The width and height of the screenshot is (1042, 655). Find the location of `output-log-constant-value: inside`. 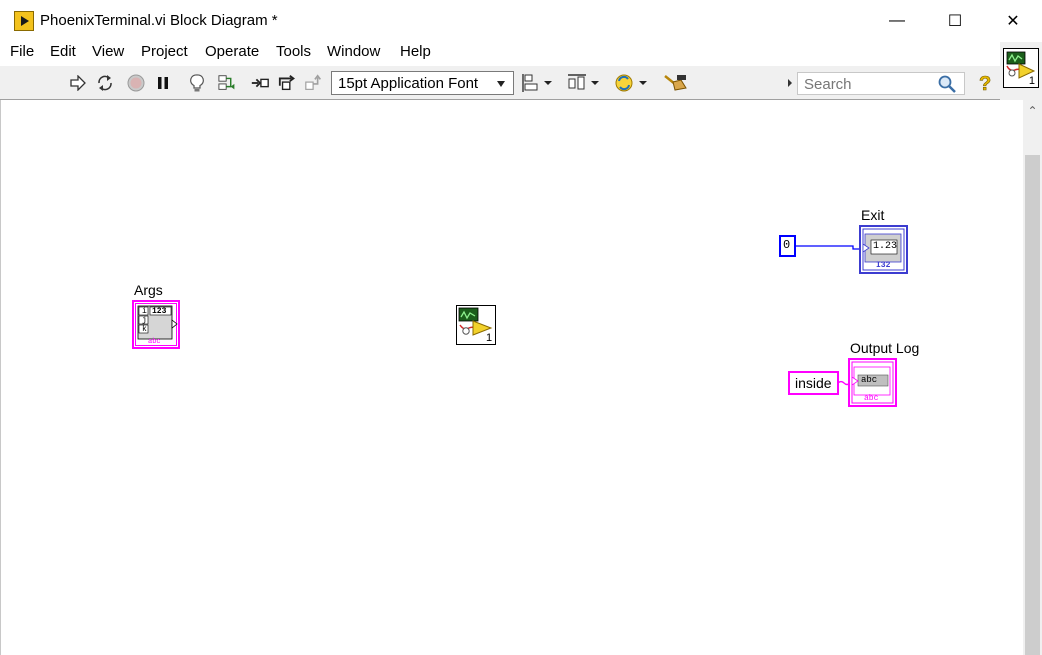

output-log-constant-value: inside is located at coordinates (813, 383).